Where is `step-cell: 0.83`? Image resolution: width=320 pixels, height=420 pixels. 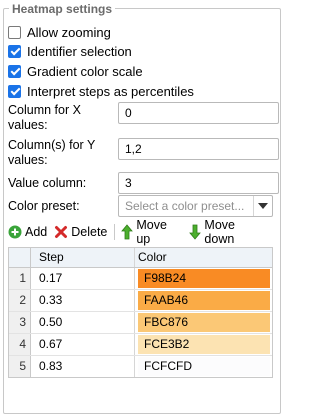 step-cell: 0.83 is located at coordinates (83, 366).